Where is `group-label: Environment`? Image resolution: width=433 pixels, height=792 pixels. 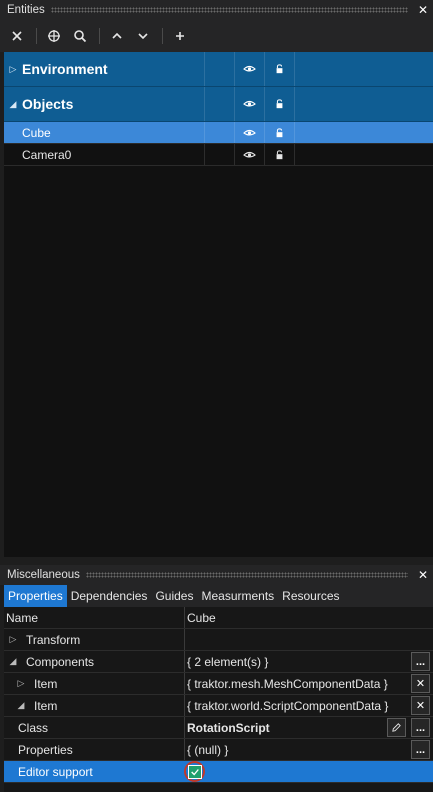
group-label: Environment is located at coordinates (65, 69).